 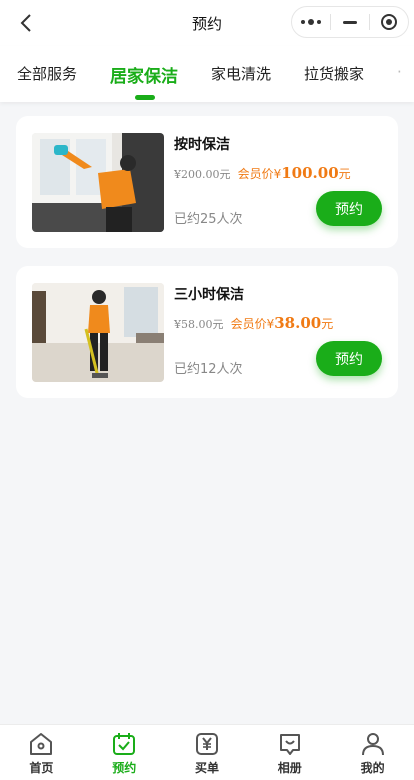 What do you see at coordinates (207, 74) in the screenshot?
I see `category-tabs: 全部服务 居家保洁 家电清洗 拉货搬家 ·` at bounding box center [207, 74].